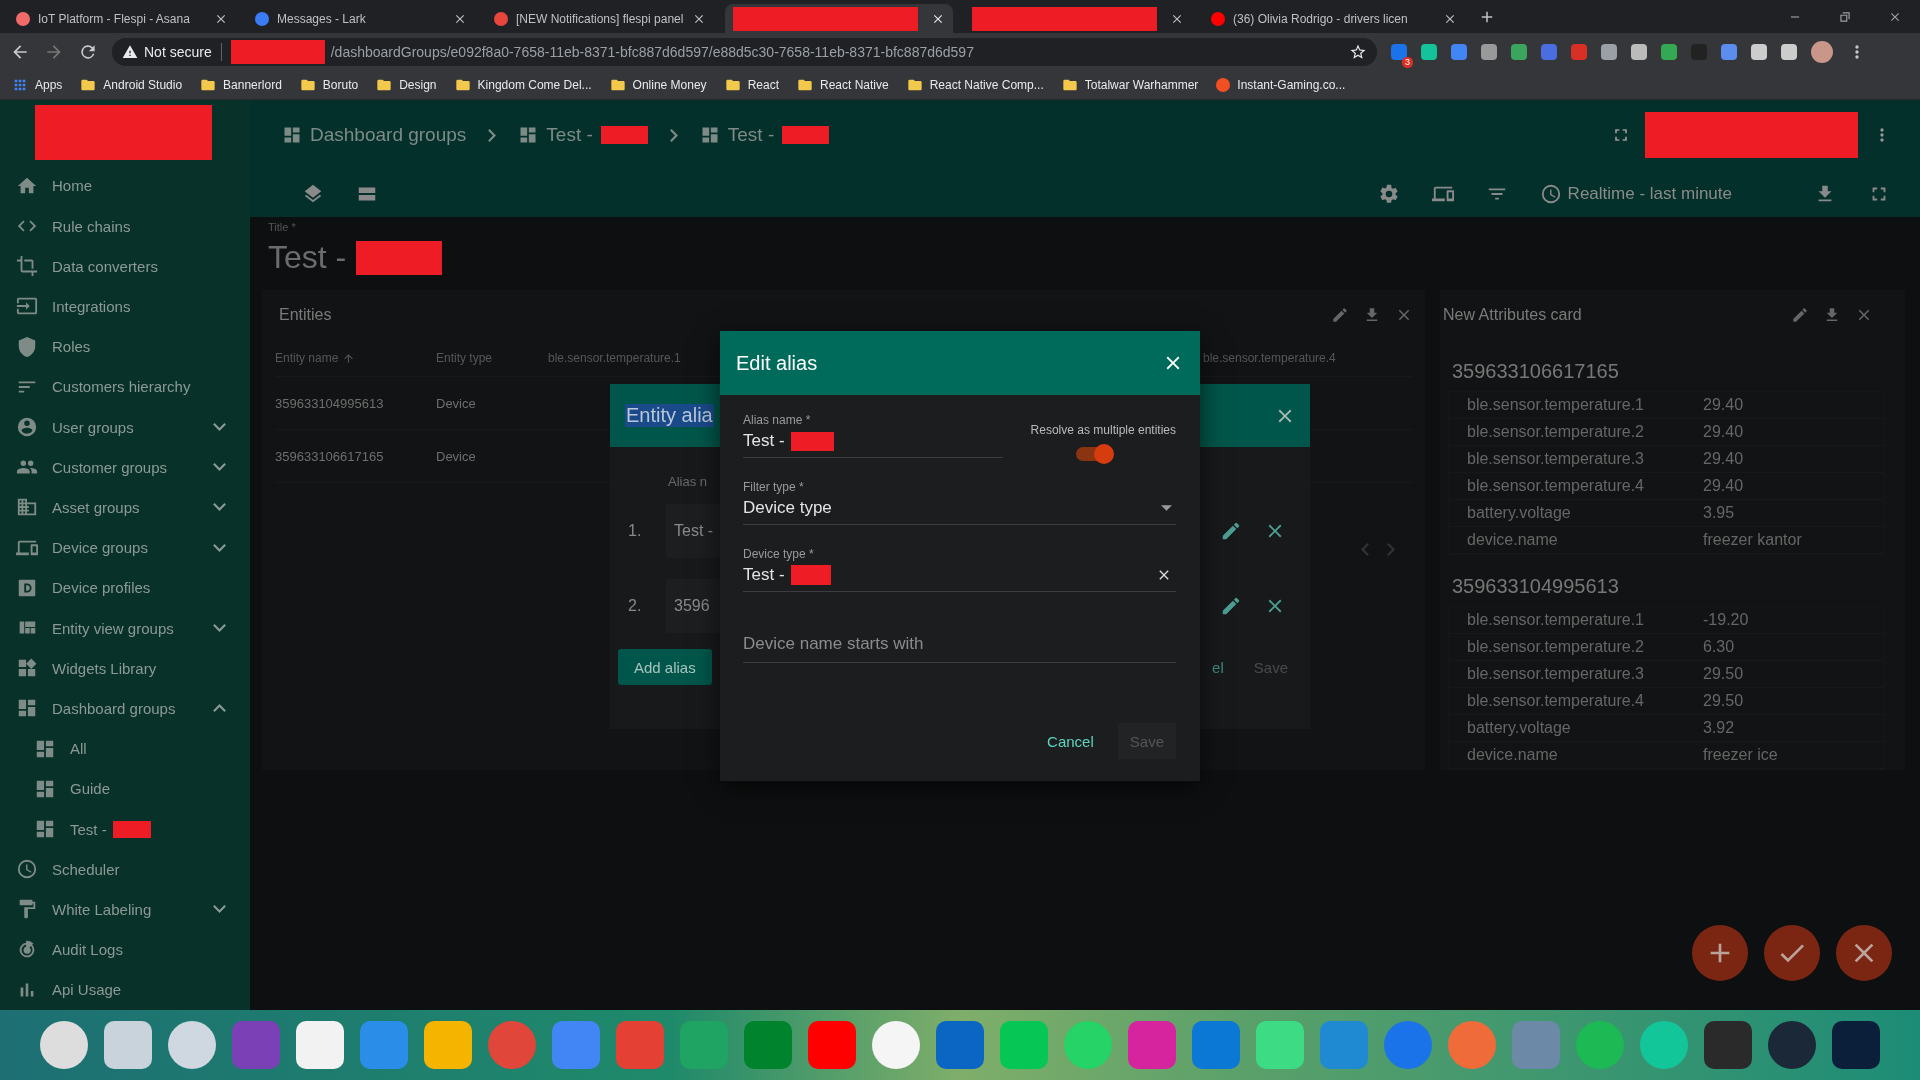  I want to click on add-alias-button: Add alias, so click(665, 667).